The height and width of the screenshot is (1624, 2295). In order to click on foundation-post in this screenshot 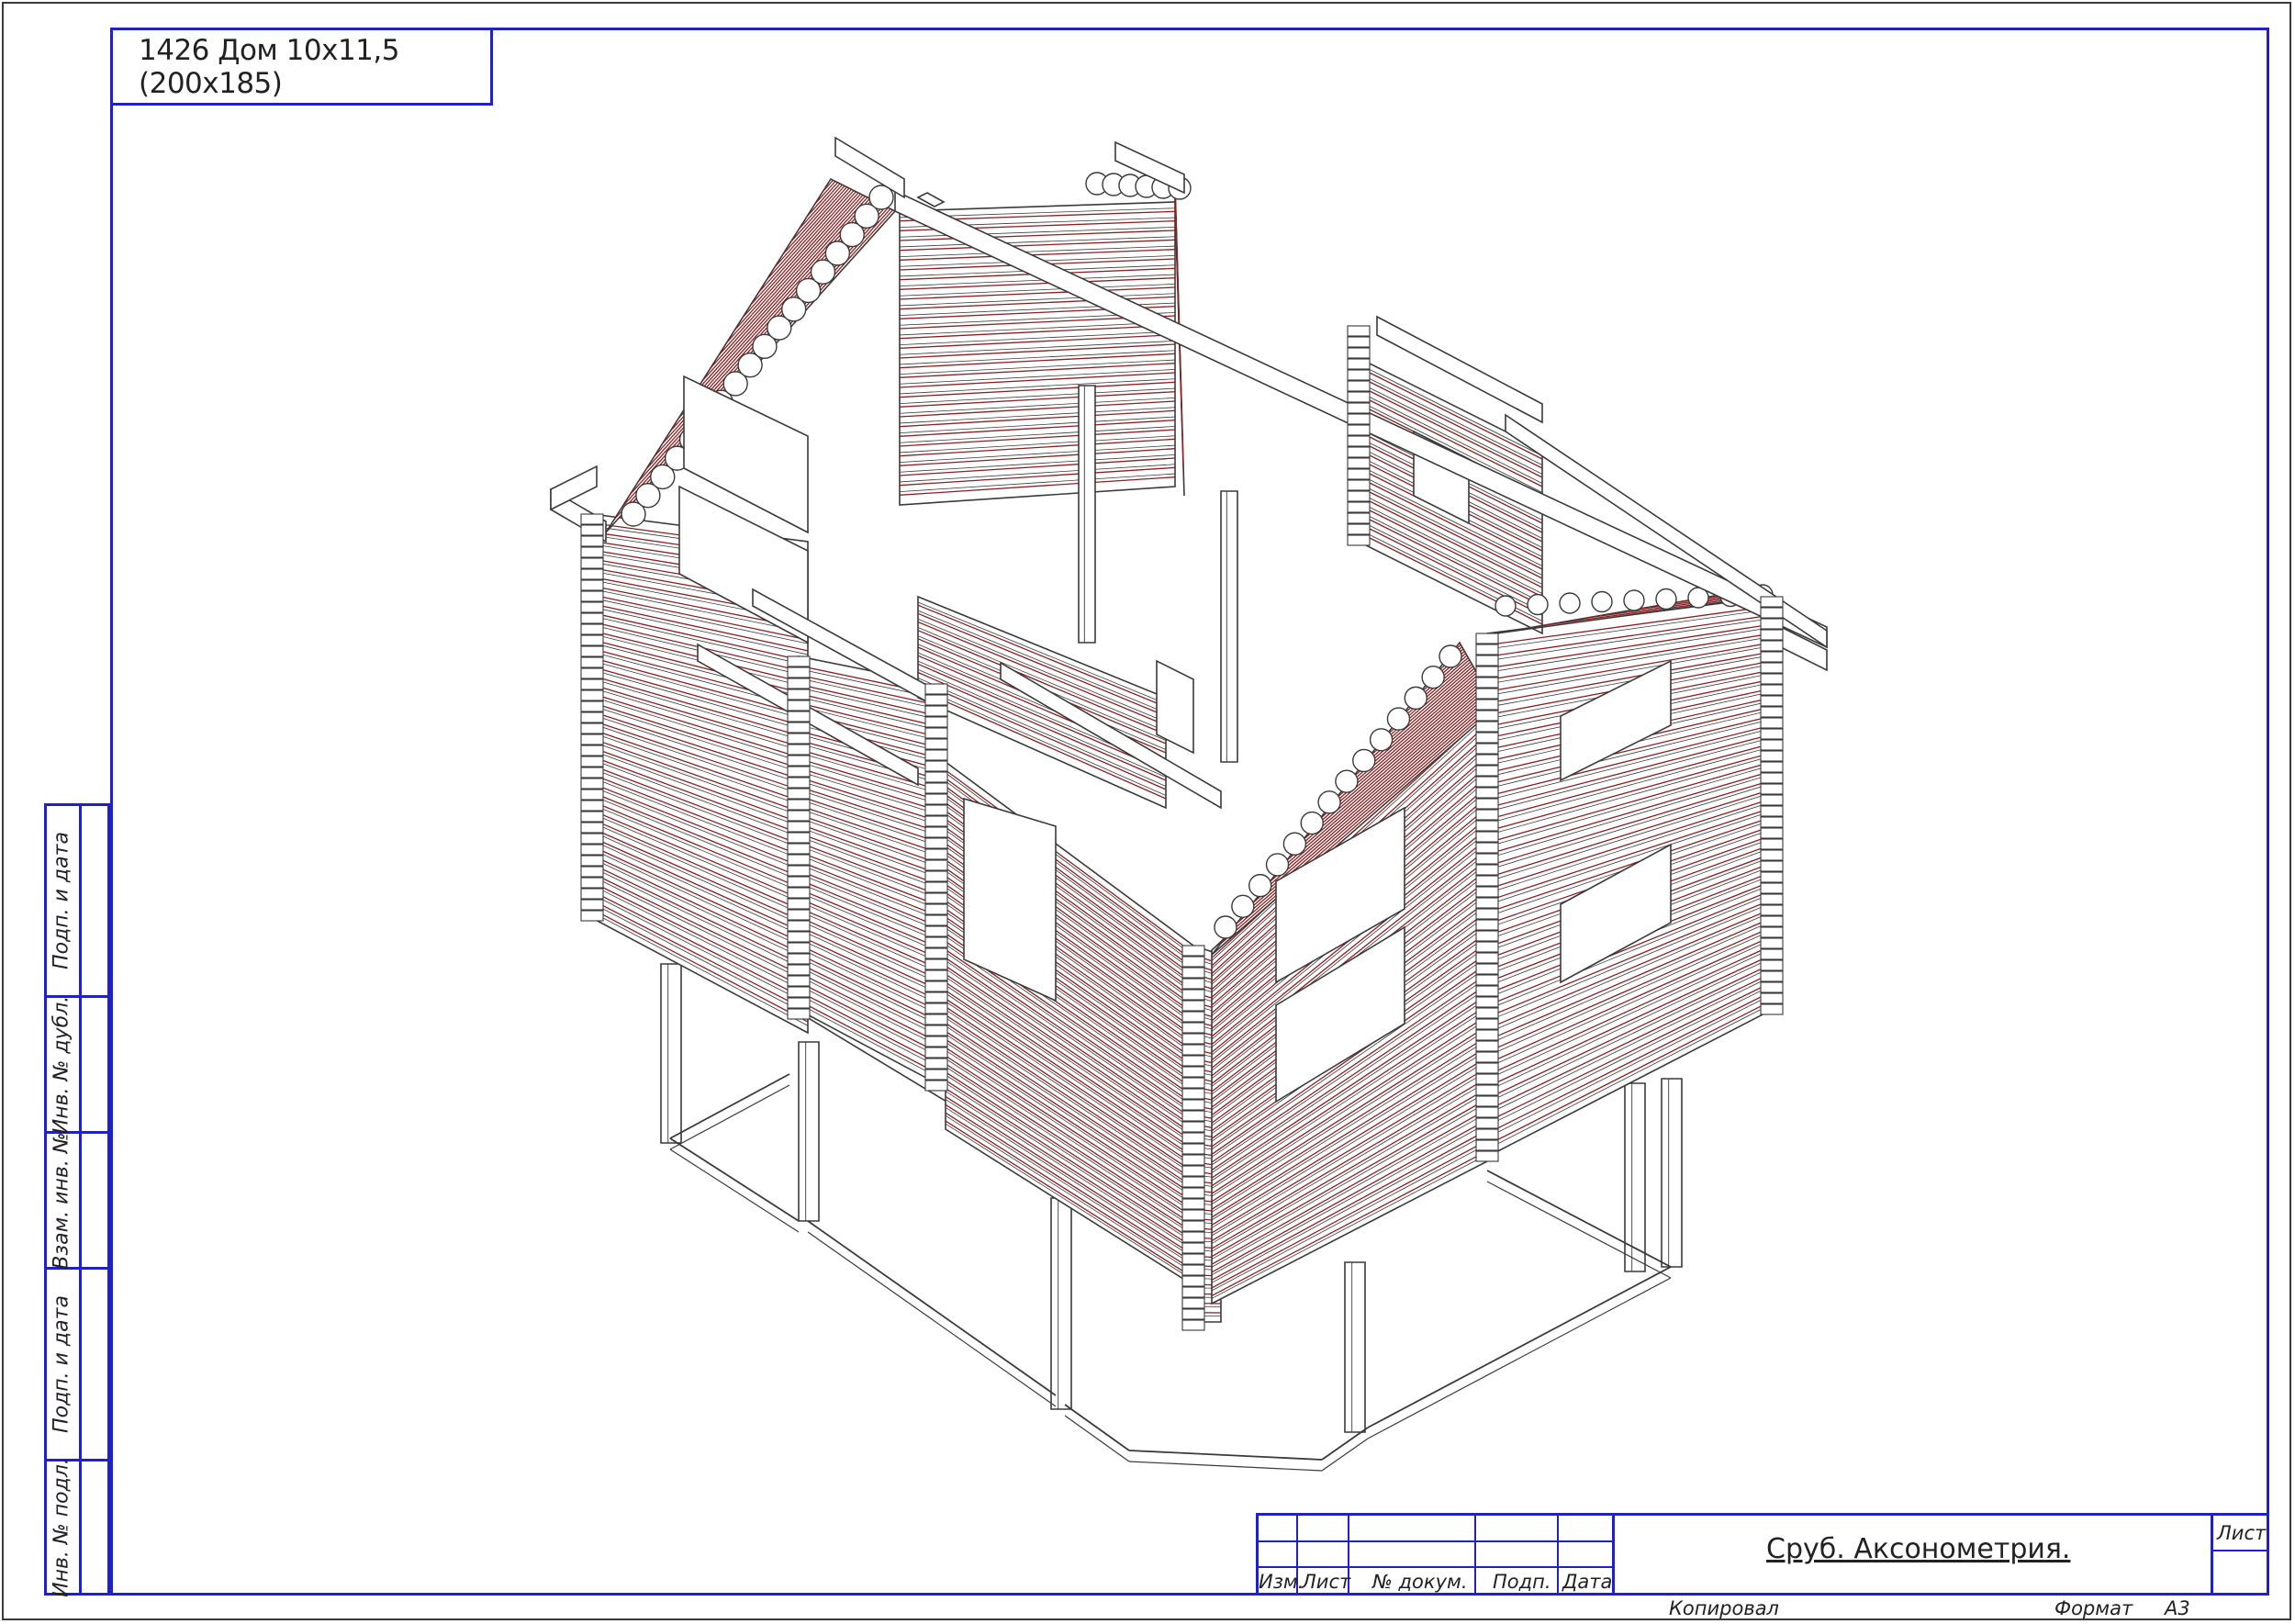, I will do `click(1061, 1303)`.